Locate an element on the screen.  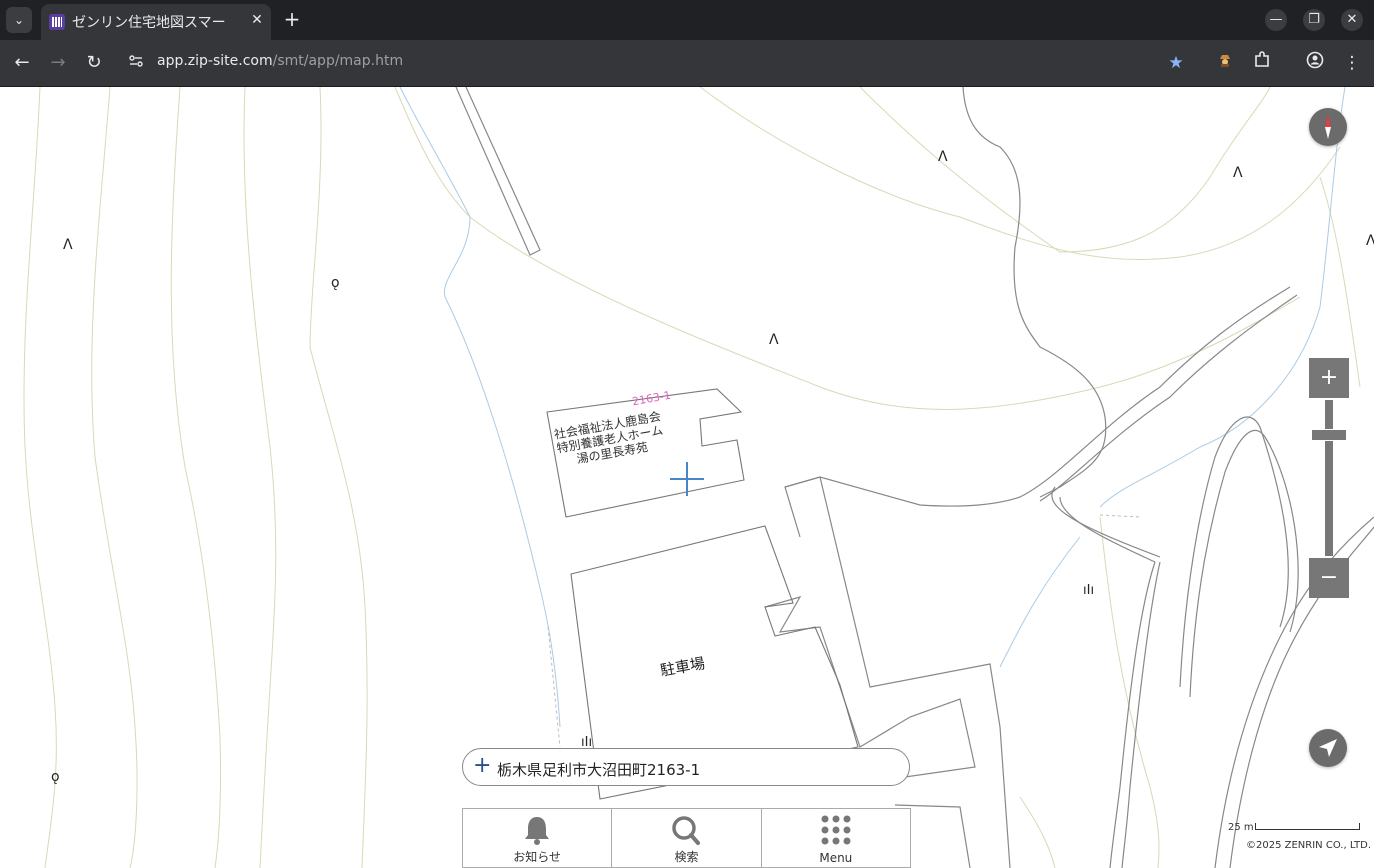
menu-button: Menu is located at coordinates (836, 838).